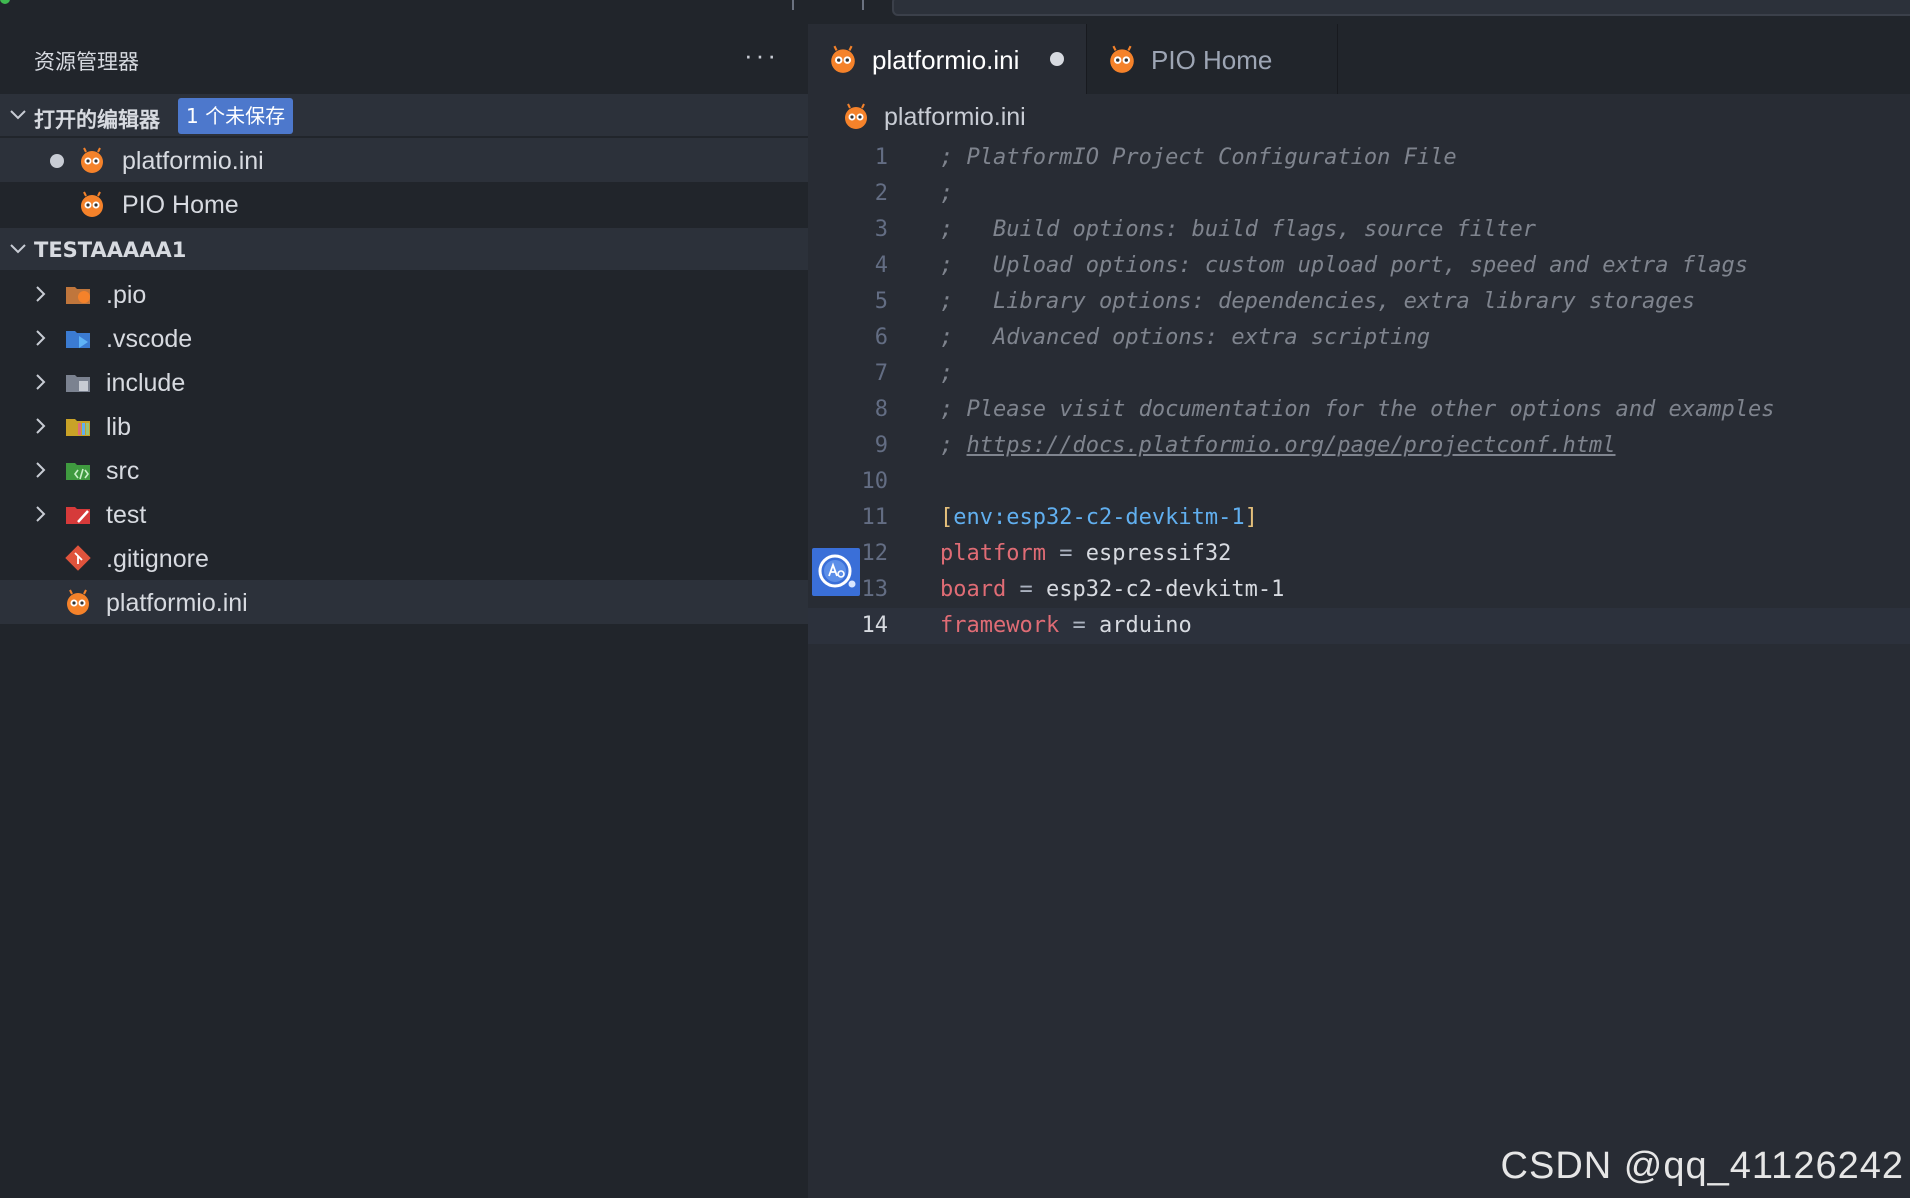 This screenshot has height=1198, width=1910. What do you see at coordinates (881, 373) in the screenshot?
I see `line-number: 7` at bounding box center [881, 373].